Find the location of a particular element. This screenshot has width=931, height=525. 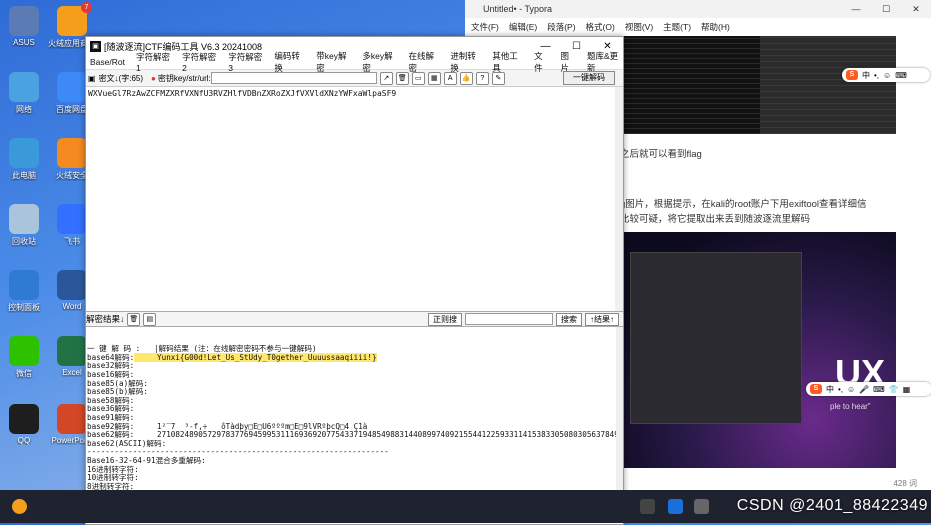

result-row: base32解码: is located at coordinates (354, 366).